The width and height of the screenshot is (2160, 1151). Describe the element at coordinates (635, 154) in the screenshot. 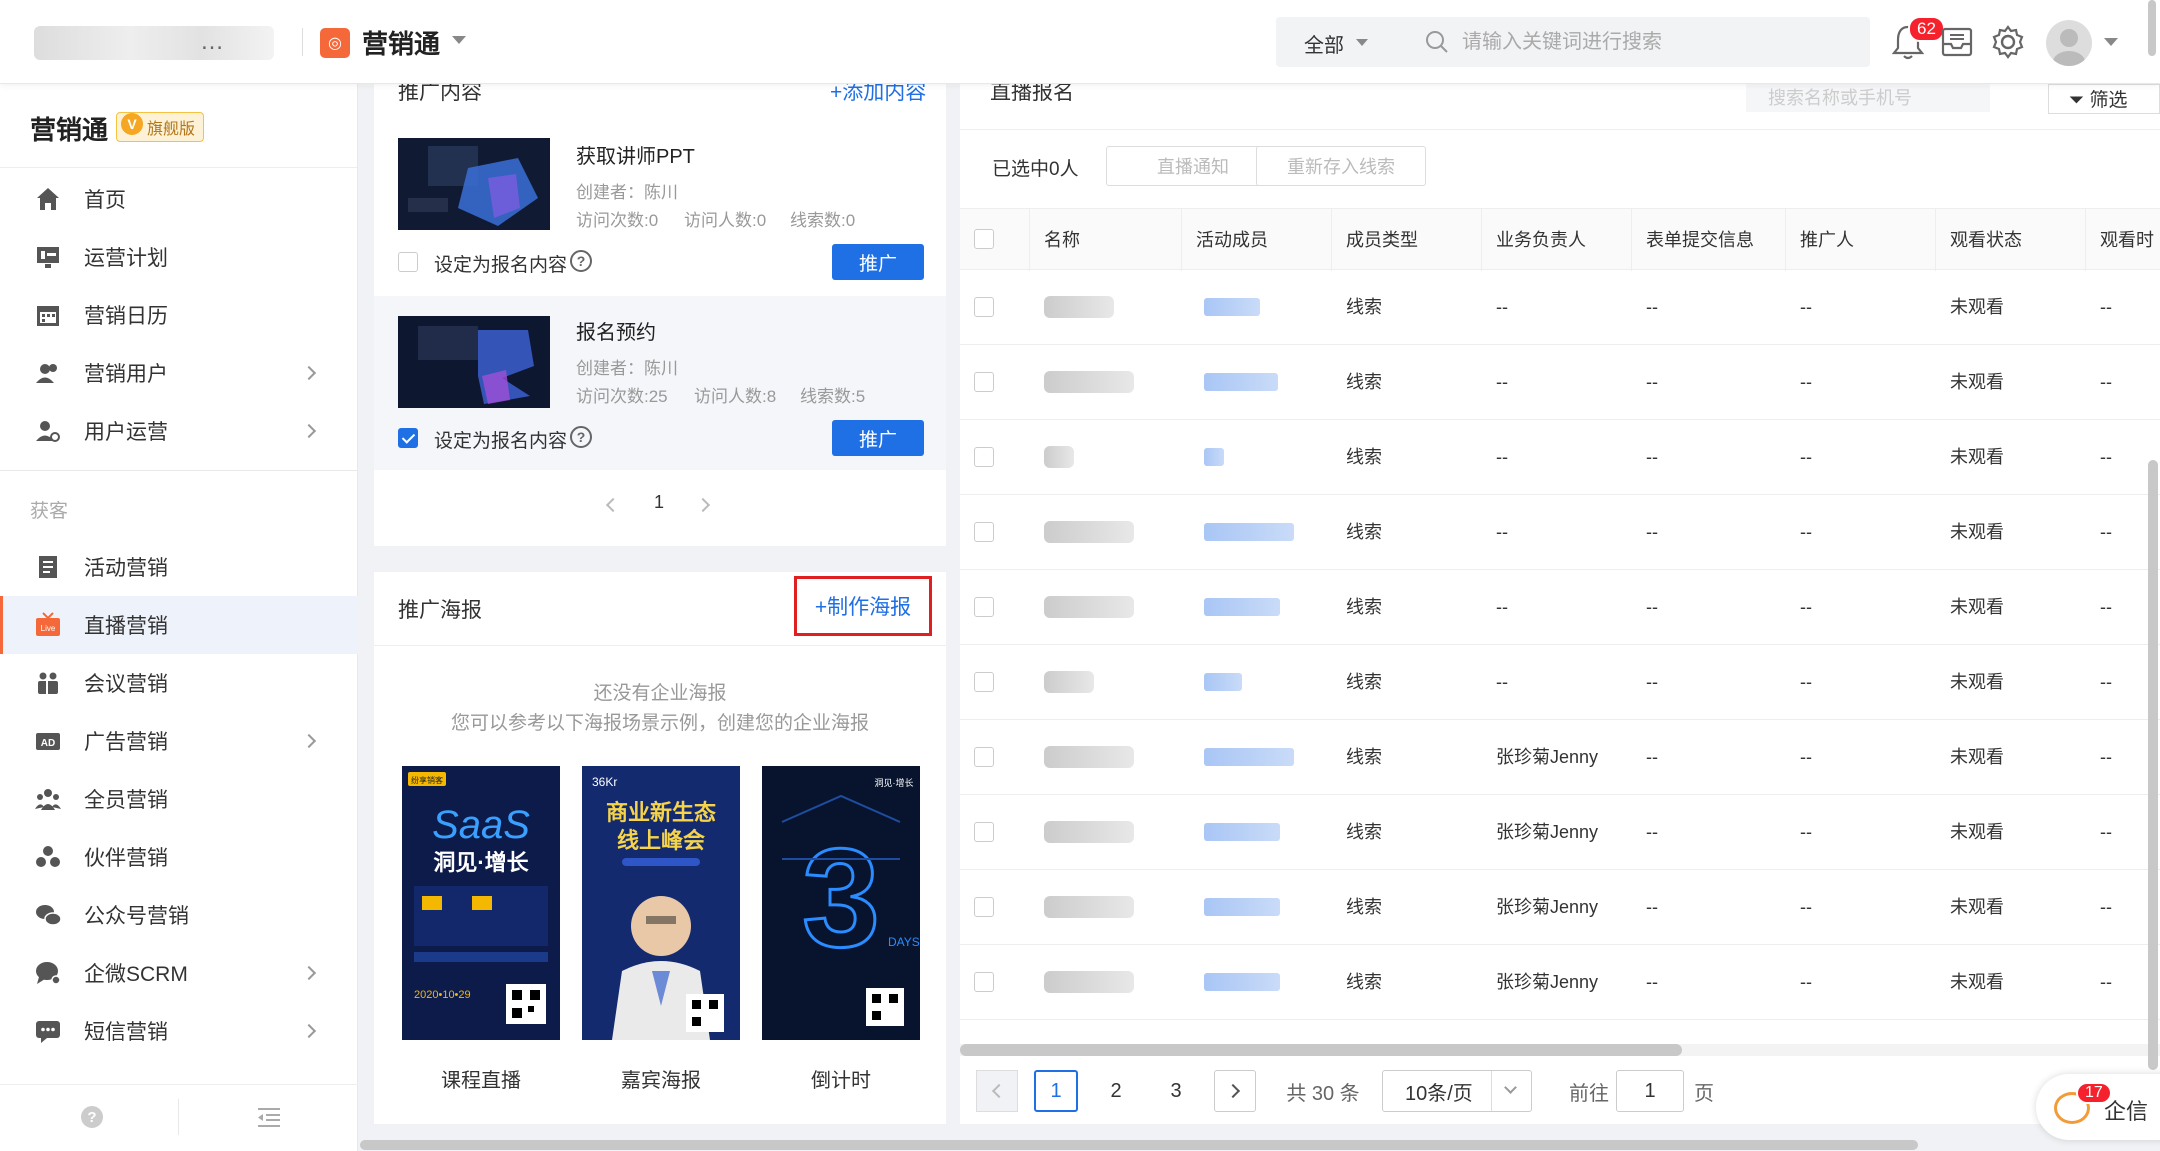

I see `content-title: 获取讲师PPT` at that location.